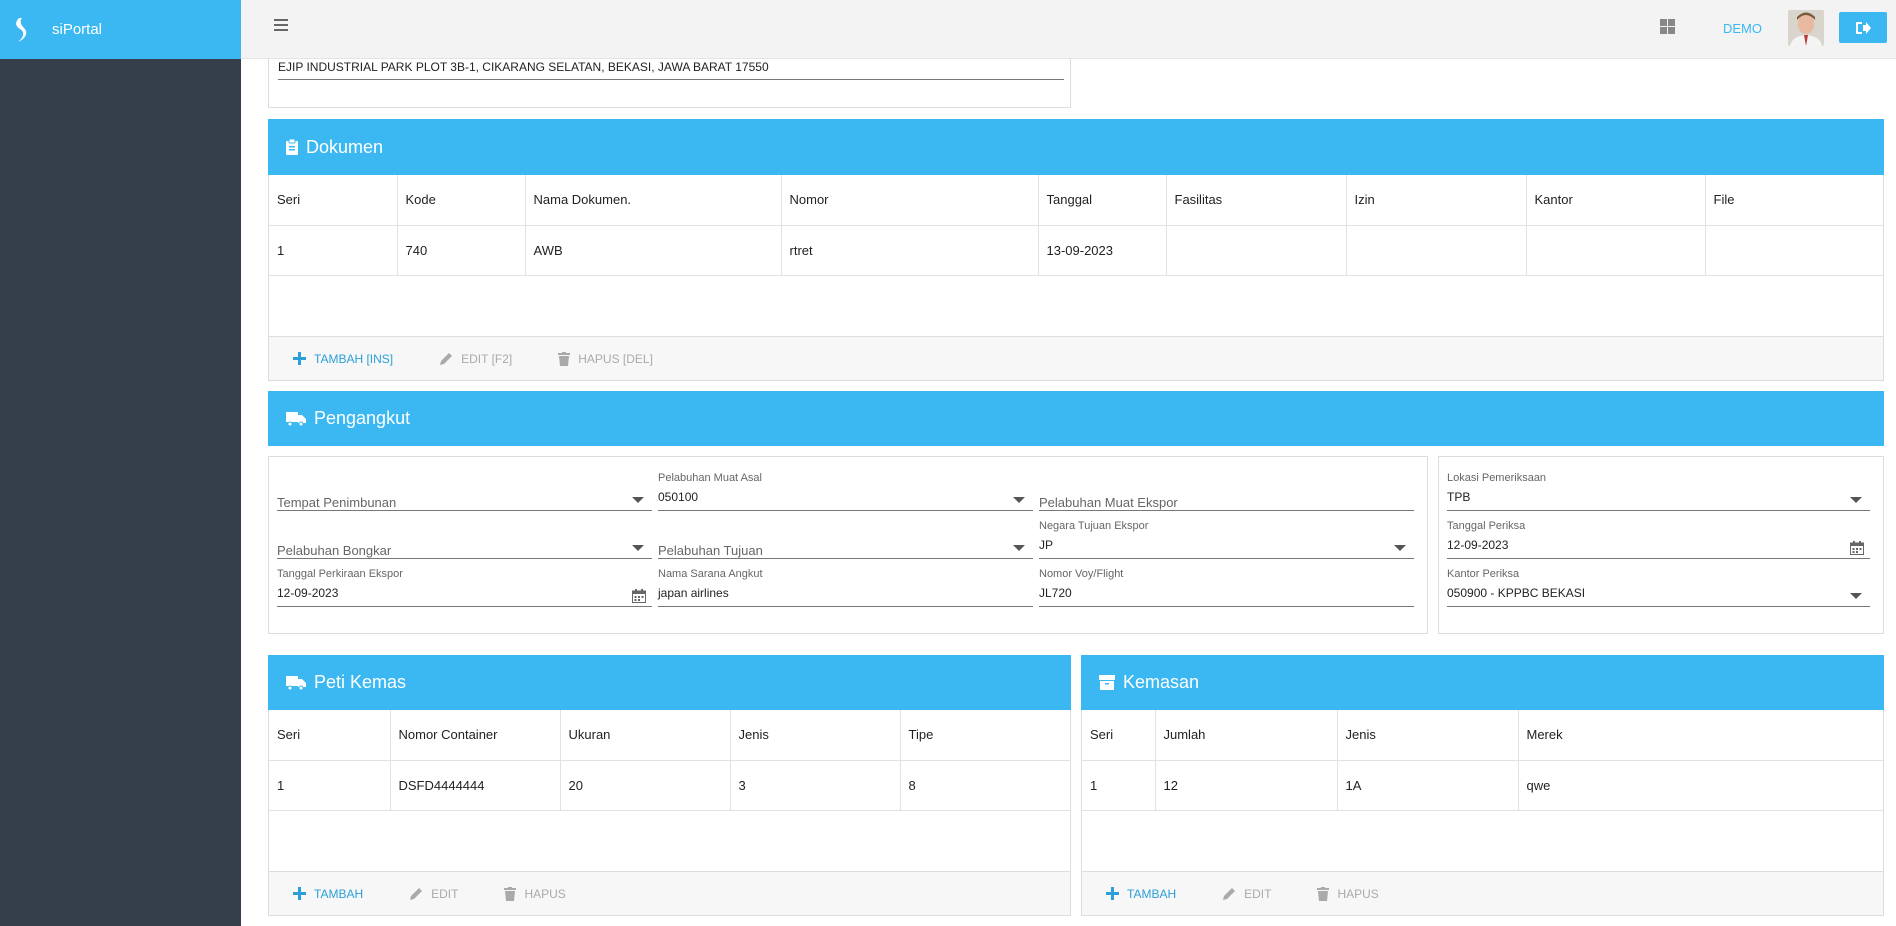 The width and height of the screenshot is (1896, 926). I want to click on field-label: Nama Sarana Angkut, so click(710, 574).